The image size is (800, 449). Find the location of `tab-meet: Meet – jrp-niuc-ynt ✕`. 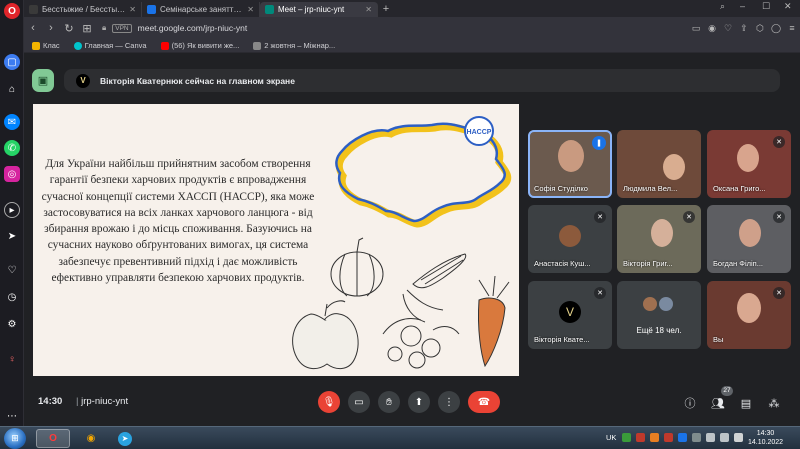

tab-meet: Meet – jrp-niuc-ynt ✕ is located at coordinates (319, 9).